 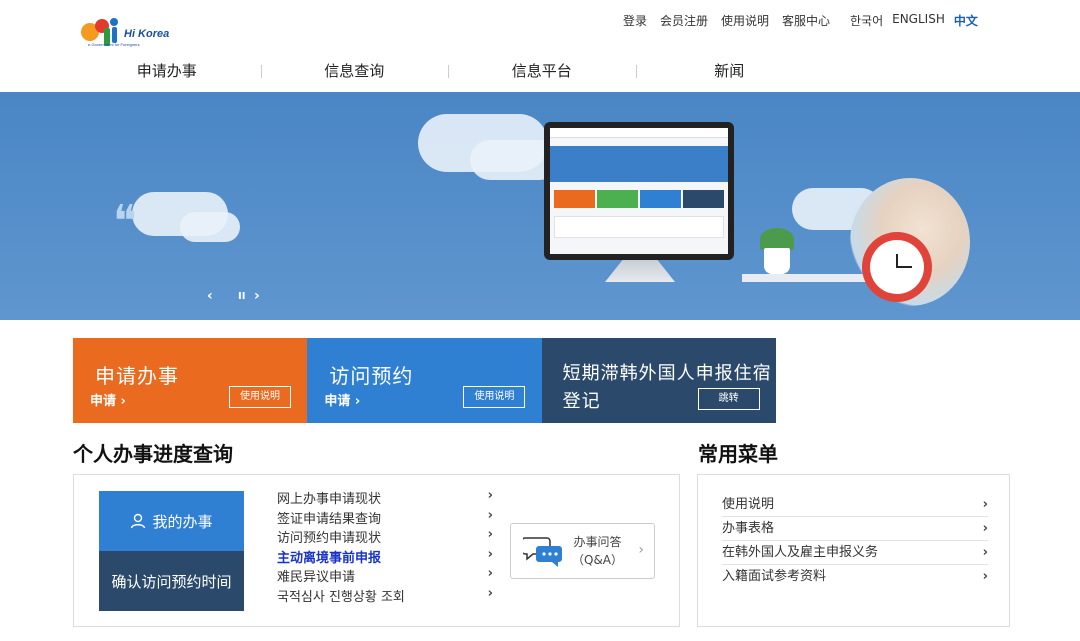 What do you see at coordinates (385, 498) in the screenshot?
I see `progress-link: 网上办事申请现状 ›` at bounding box center [385, 498].